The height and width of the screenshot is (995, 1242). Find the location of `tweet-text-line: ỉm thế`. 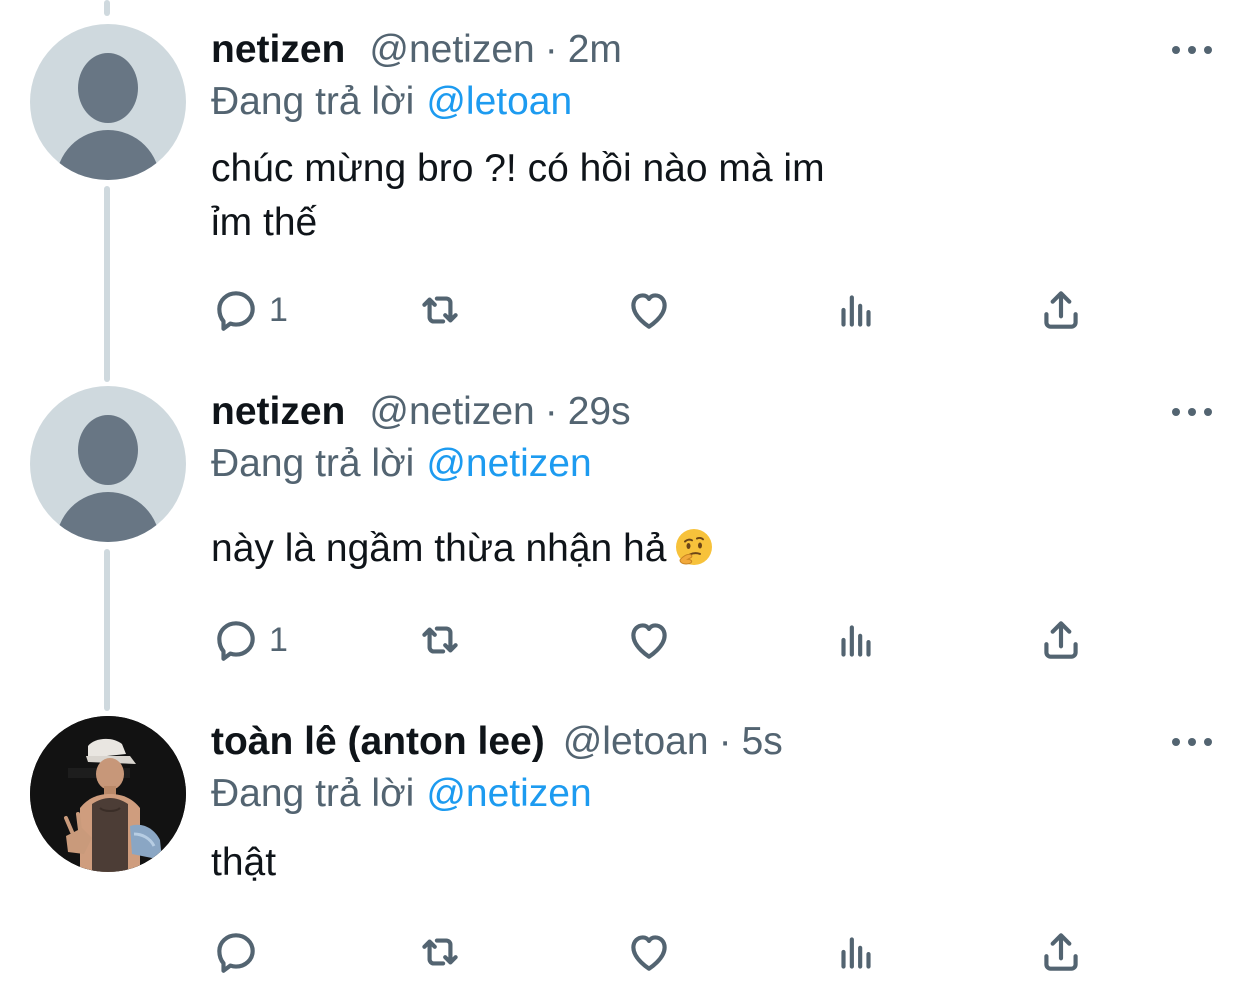

tweet-text-line: ỉm thế is located at coordinates (264, 222).